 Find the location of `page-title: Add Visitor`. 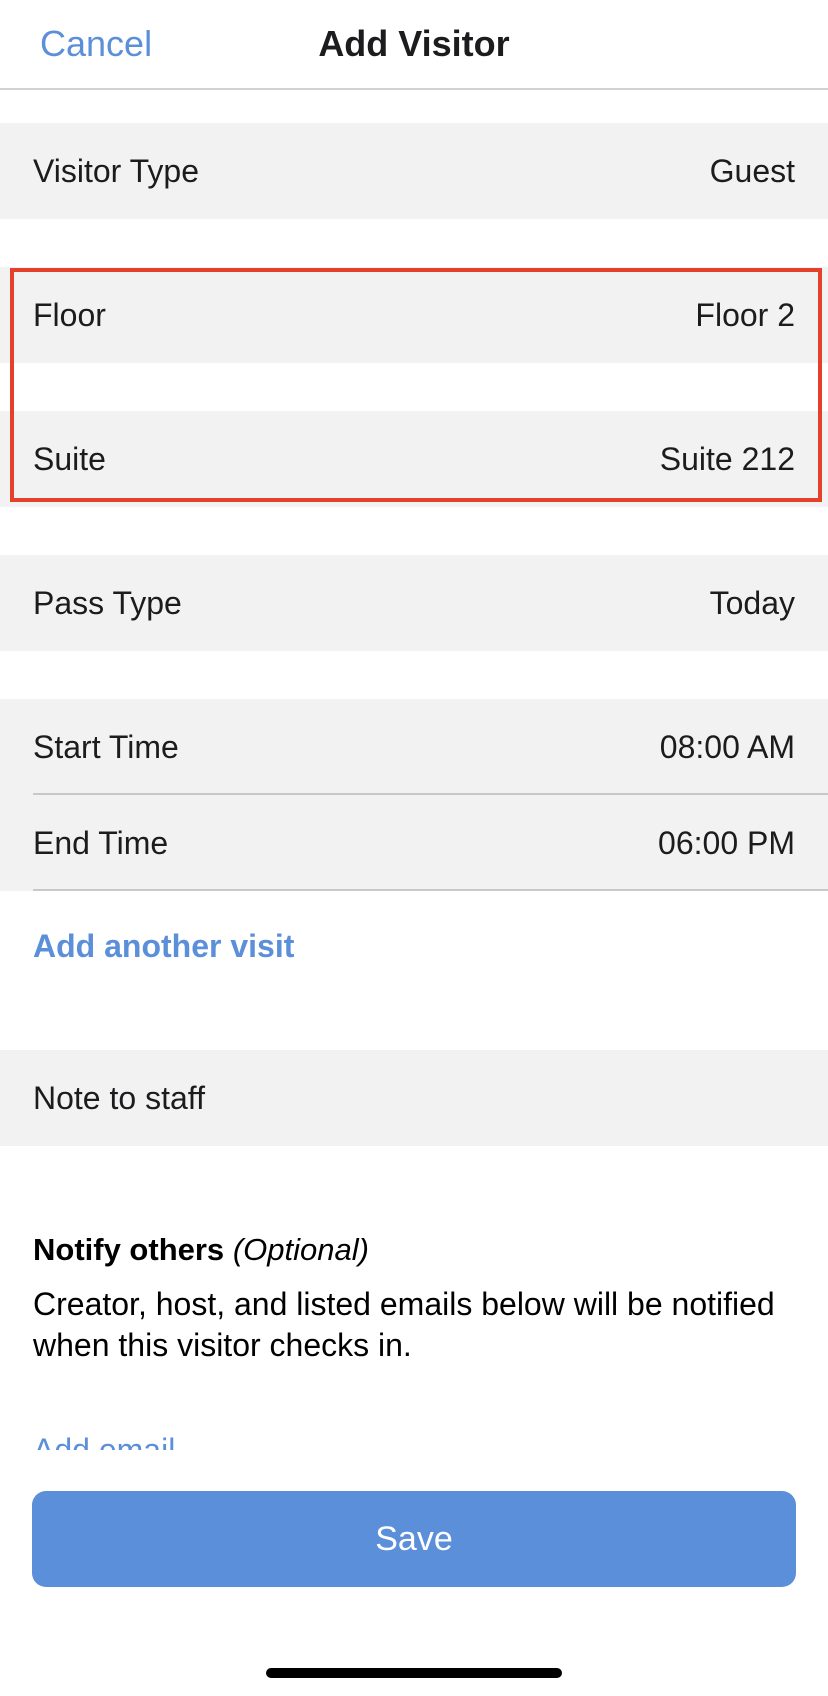

page-title: Add Visitor is located at coordinates (414, 43).